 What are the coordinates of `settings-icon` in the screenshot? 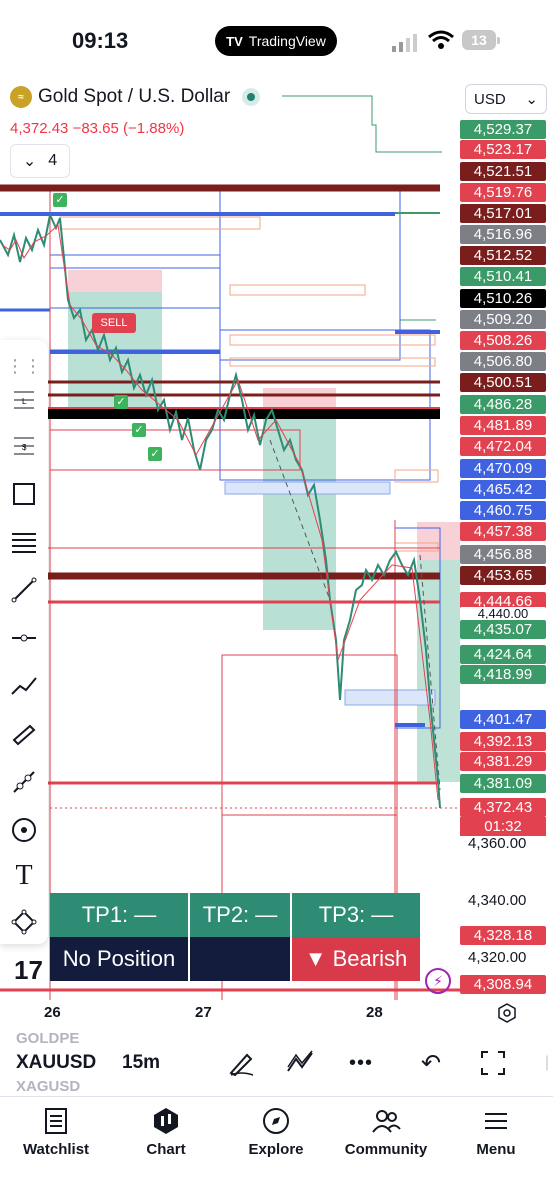 It's located at (507, 1013).